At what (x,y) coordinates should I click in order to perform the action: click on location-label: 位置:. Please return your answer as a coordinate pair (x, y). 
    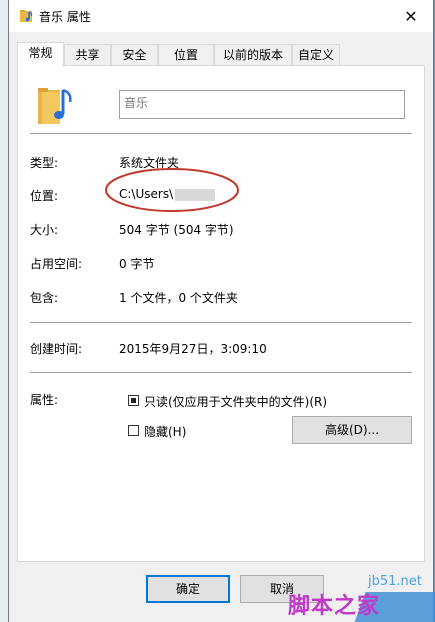
    Looking at the image, I should click on (44, 196).